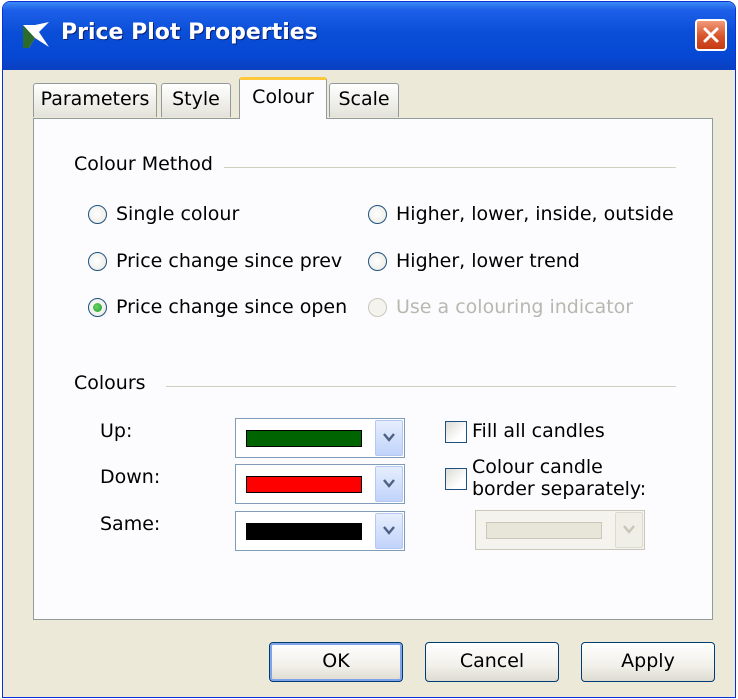 Image resolution: width=738 pixels, height=699 pixels. Describe the element at coordinates (538, 431) in the screenshot. I see `checkbox-label: Fill all candles` at that location.